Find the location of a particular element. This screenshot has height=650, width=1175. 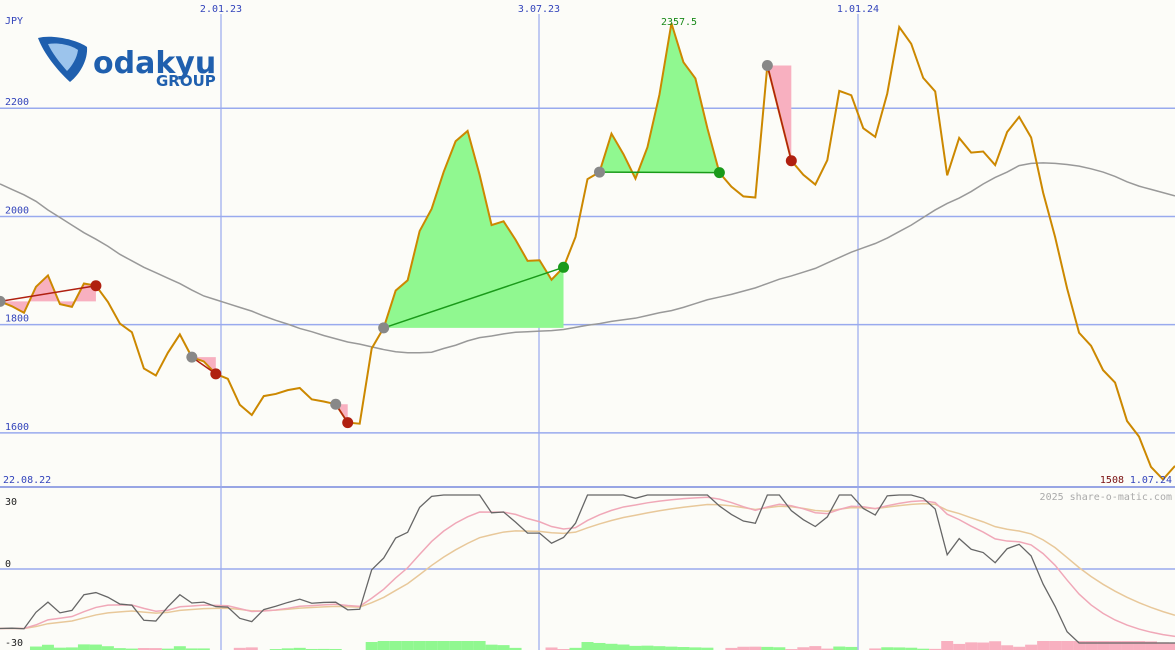

indicator-tick-label: -30 is located at coordinates (14, 643).